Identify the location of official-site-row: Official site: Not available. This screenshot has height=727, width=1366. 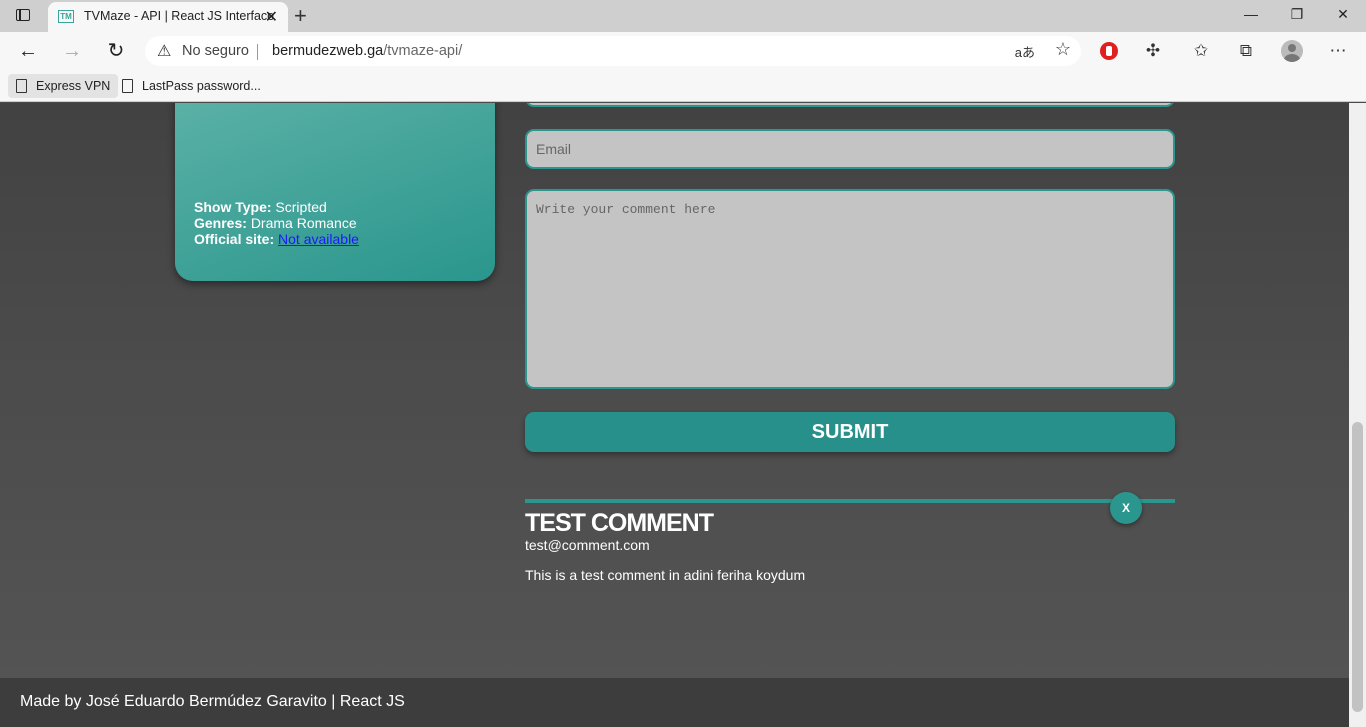
(276, 239).